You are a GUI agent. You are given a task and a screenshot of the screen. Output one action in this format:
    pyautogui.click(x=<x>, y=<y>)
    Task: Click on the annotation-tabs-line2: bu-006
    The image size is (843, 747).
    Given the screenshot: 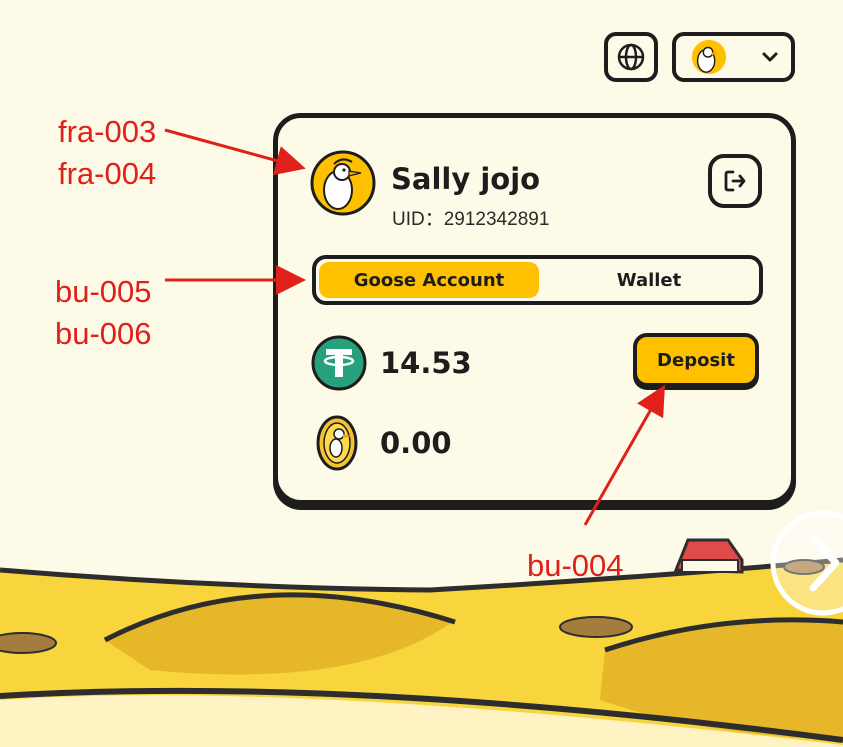 What is the action you would take?
    pyautogui.click(x=103, y=333)
    